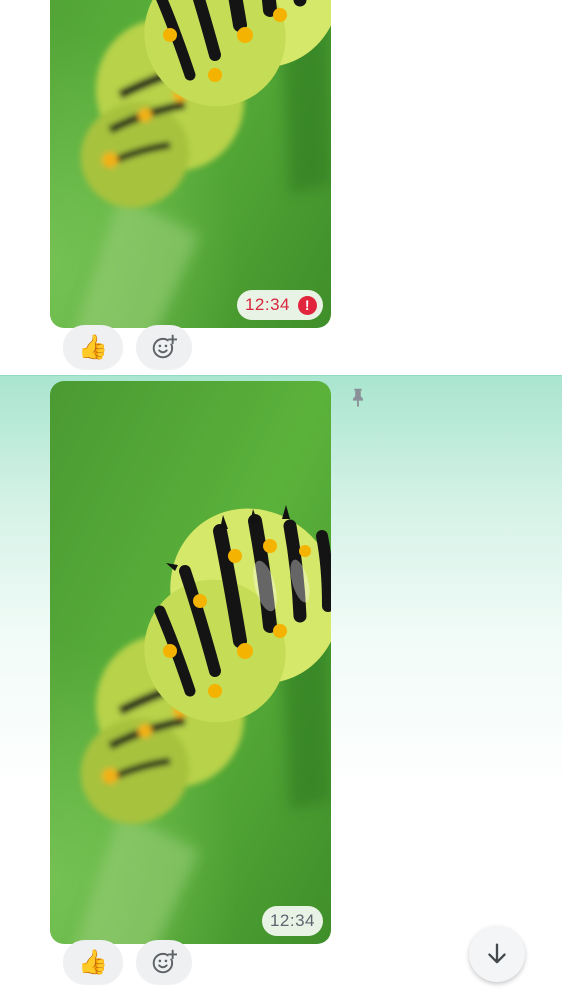 Image resolution: width=562 pixels, height=1000 pixels. I want to click on scroll-to-bottom-button, so click(497, 954).